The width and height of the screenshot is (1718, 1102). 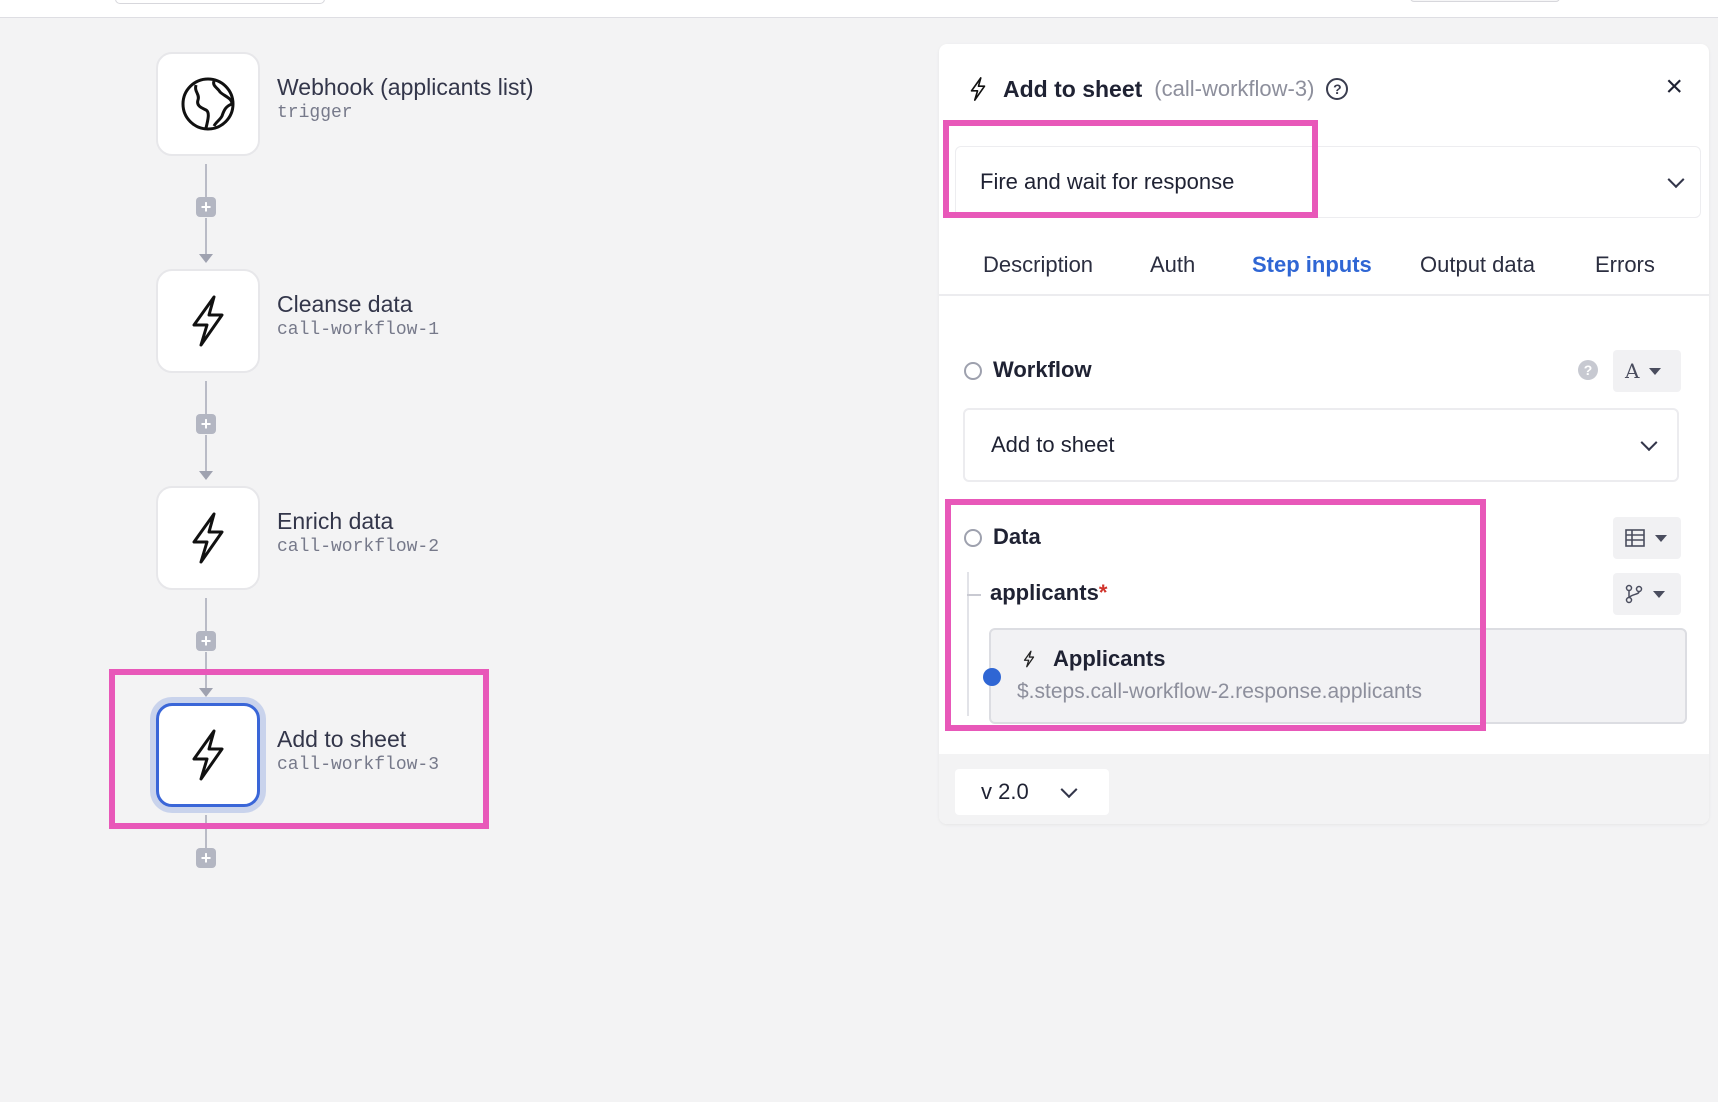 What do you see at coordinates (1321, 445) in the screenshot?
I see `workflow-select: Add to sheet` at bounding box center [1321, 445].